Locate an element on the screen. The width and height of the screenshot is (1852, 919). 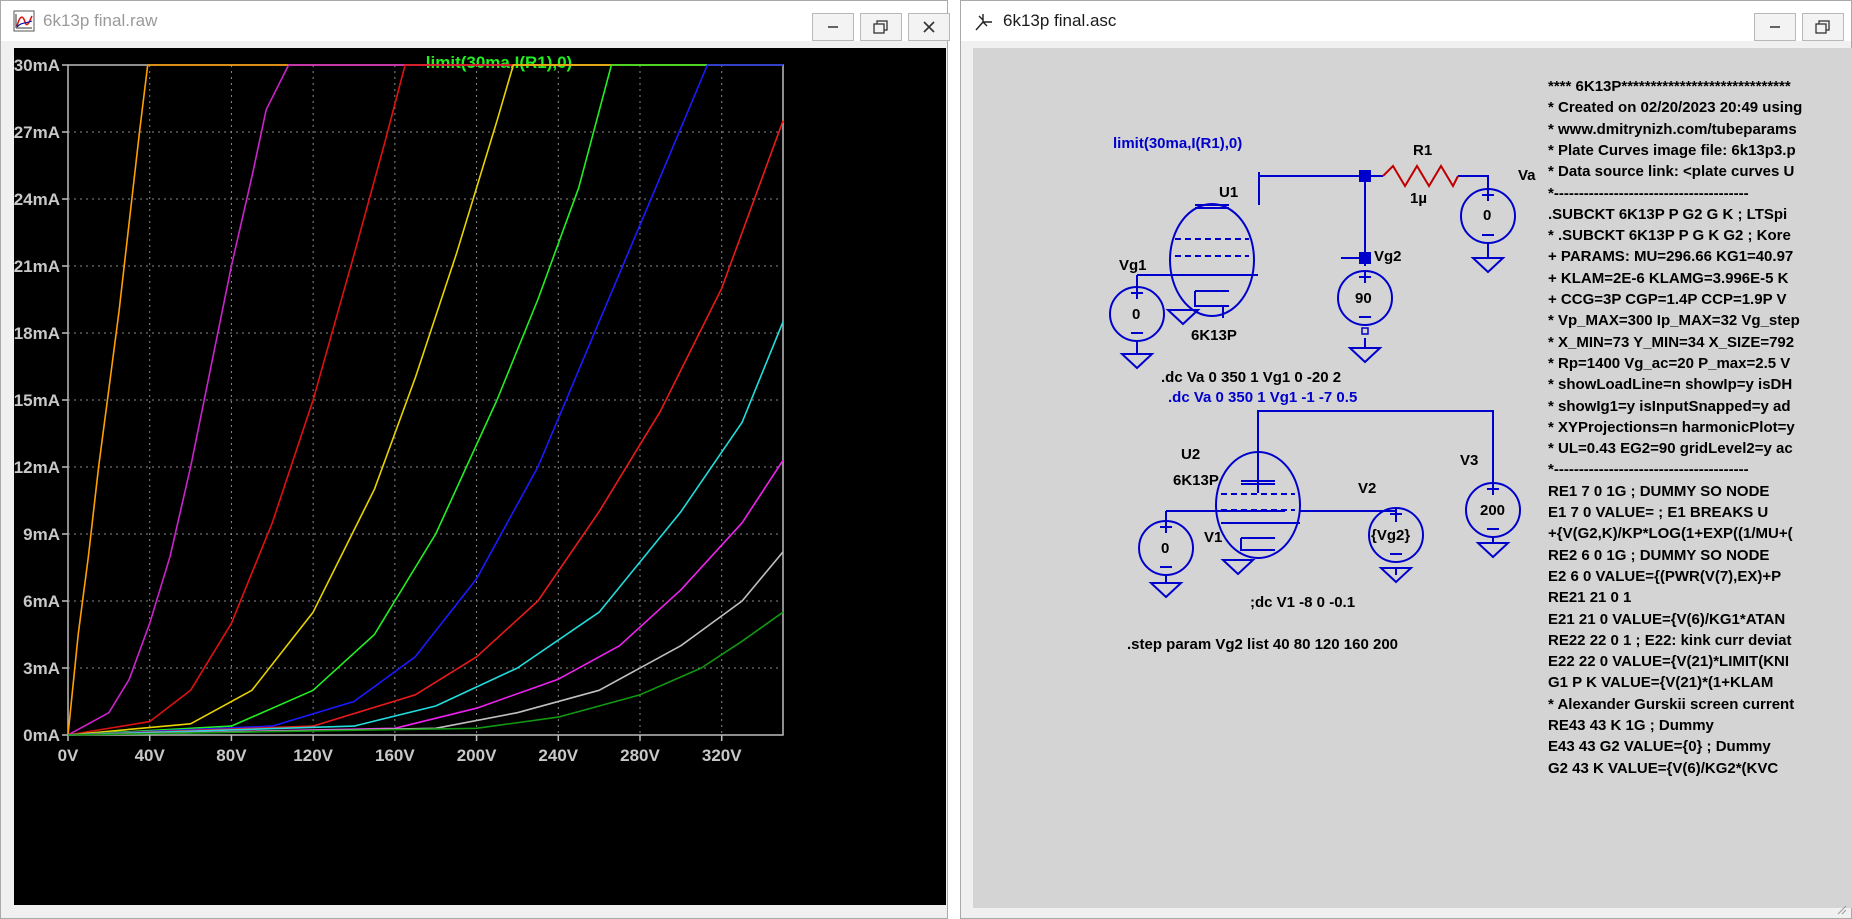
dc-directive-2: .dc Va 0 350 1 Vg1 -1 -7 0.5 is located at coordinates (1262, 397).